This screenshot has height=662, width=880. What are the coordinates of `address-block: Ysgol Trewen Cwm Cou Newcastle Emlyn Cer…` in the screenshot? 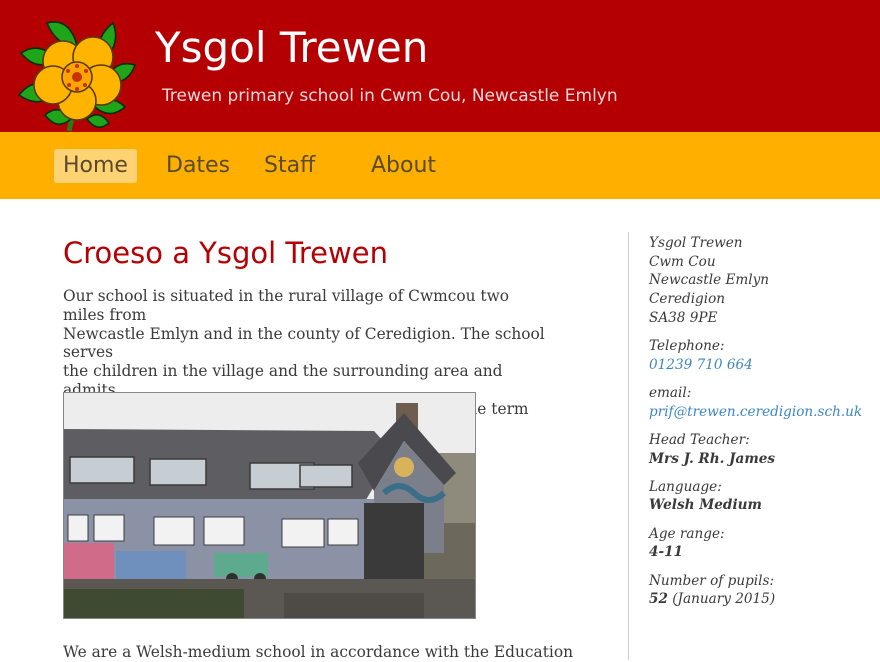 It's located at (761, 281).